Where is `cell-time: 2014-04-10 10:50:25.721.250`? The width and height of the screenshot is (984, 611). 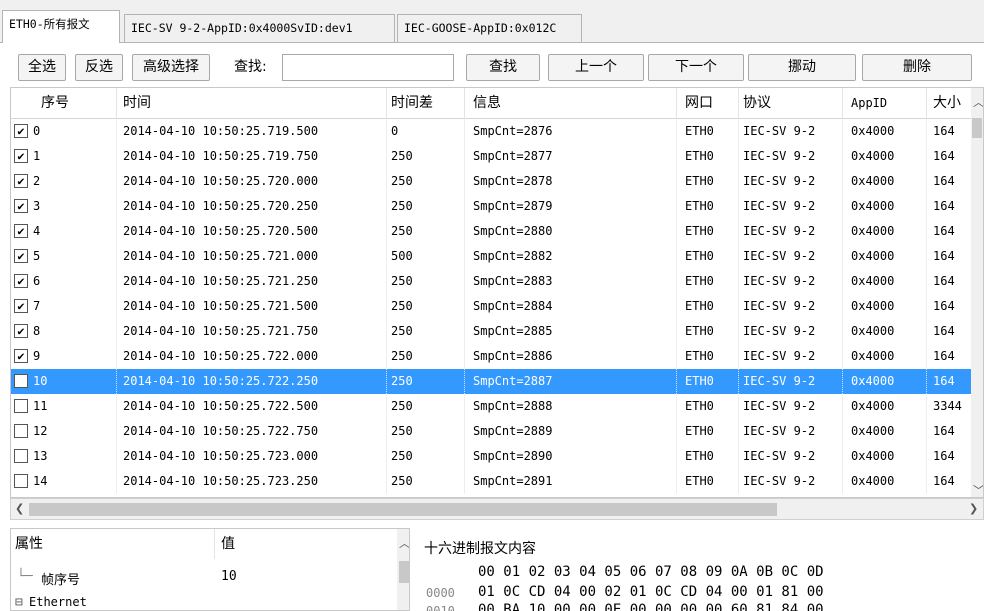
cell-time: 2014-04-10 10:50:25.721.250 is located at coordinates (252, 281).